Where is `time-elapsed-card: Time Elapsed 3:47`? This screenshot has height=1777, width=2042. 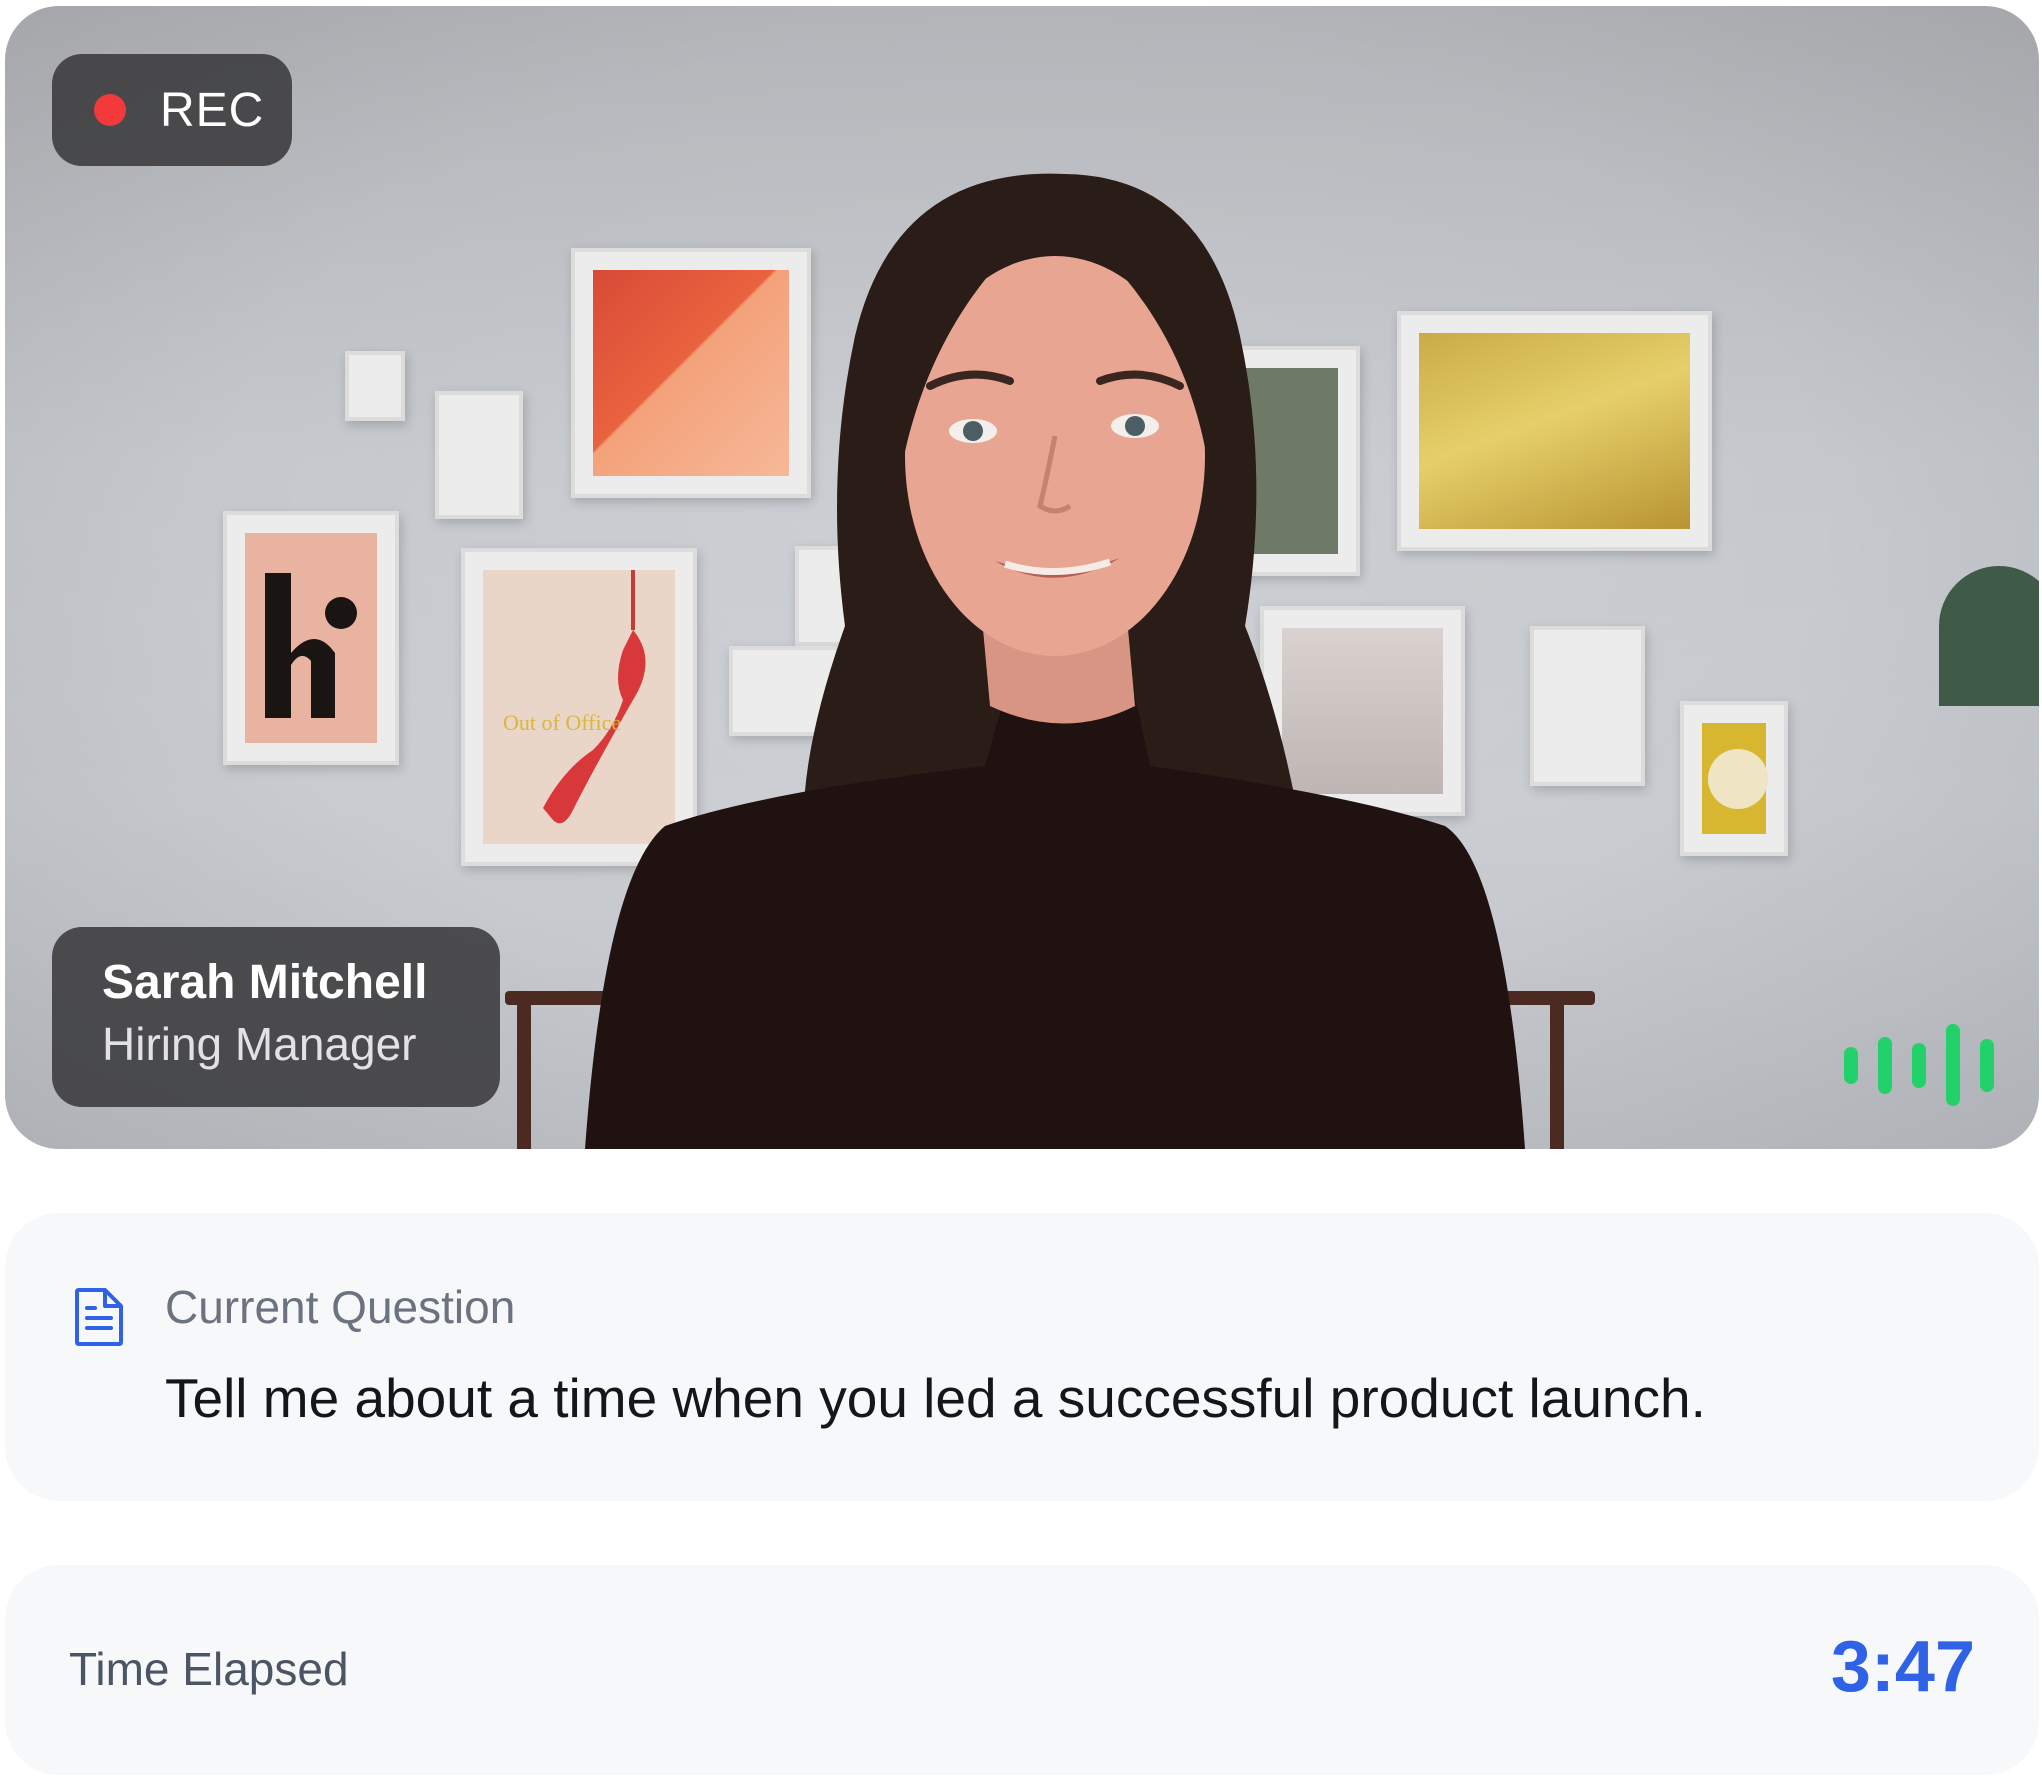 time-elapsed-card: Time Elapsed 3:47 is located at coordinates (1022, 1670).